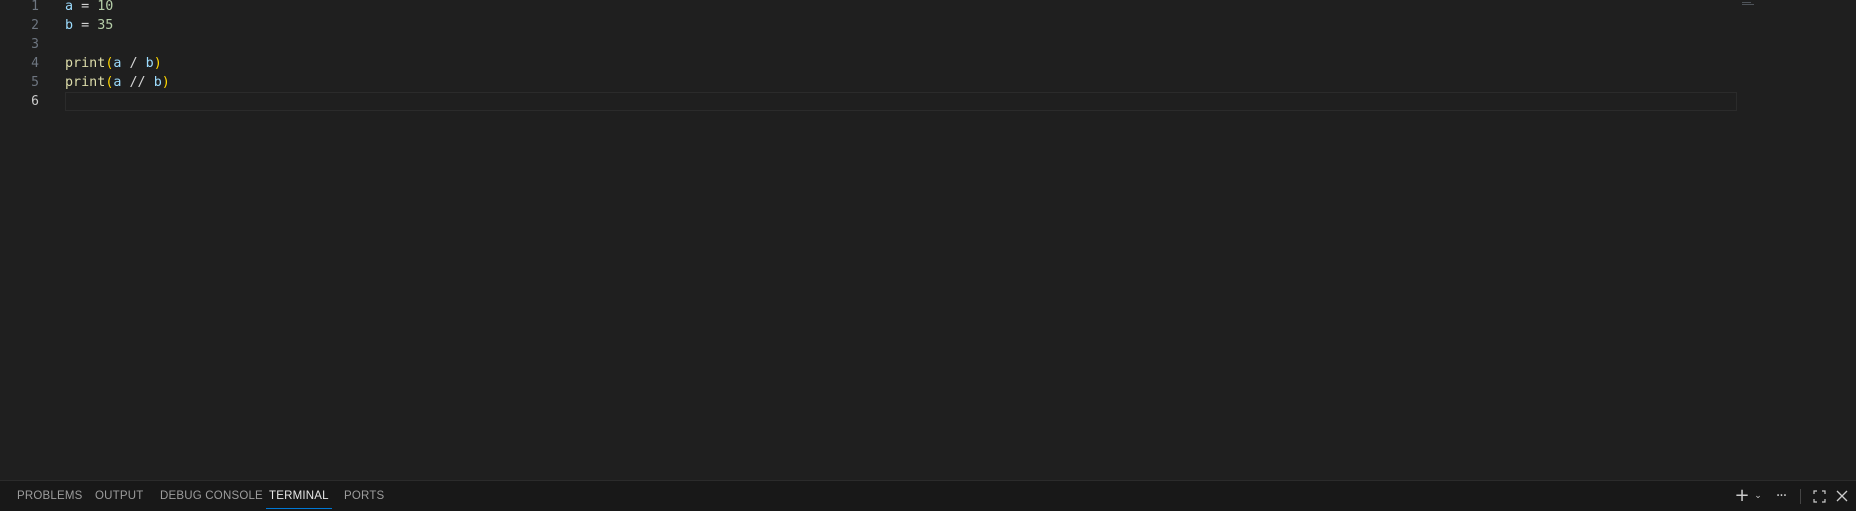 The height and width of the screenshot is (511, 1856). I want to click on code-line-active: 6, so click(868, 101).